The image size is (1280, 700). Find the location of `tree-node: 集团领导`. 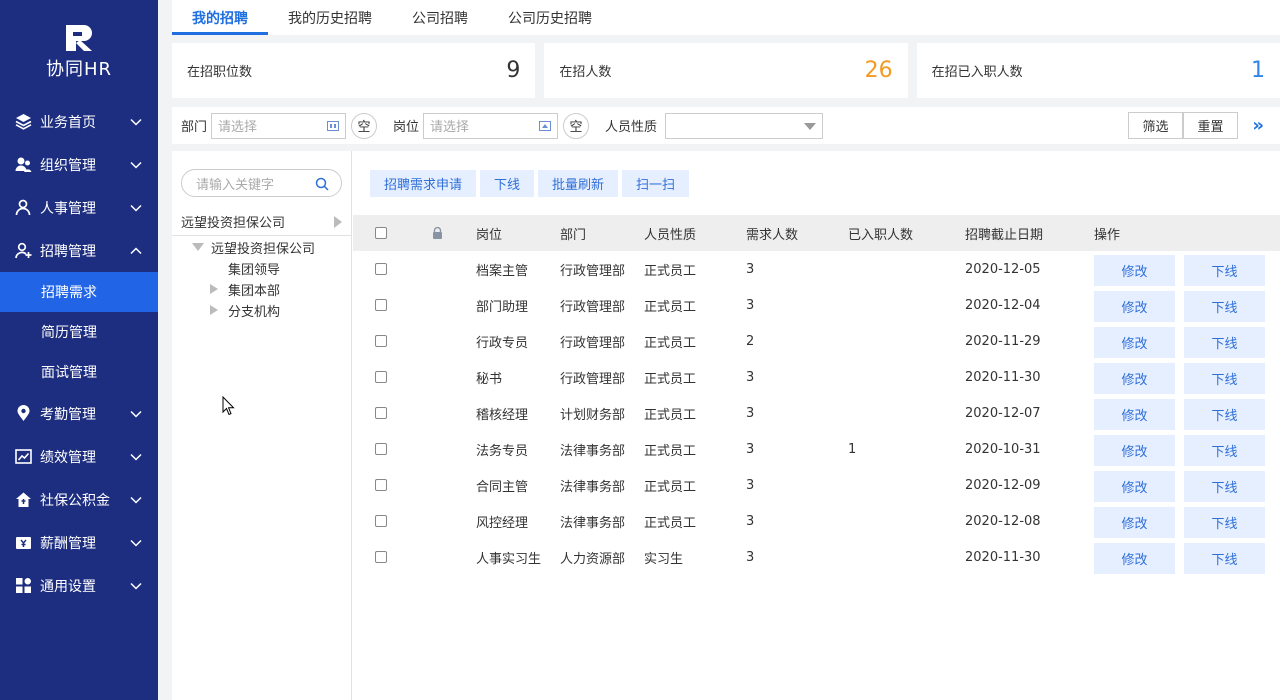

tree-node: 集团领导 is located at coordinates (254, 268).